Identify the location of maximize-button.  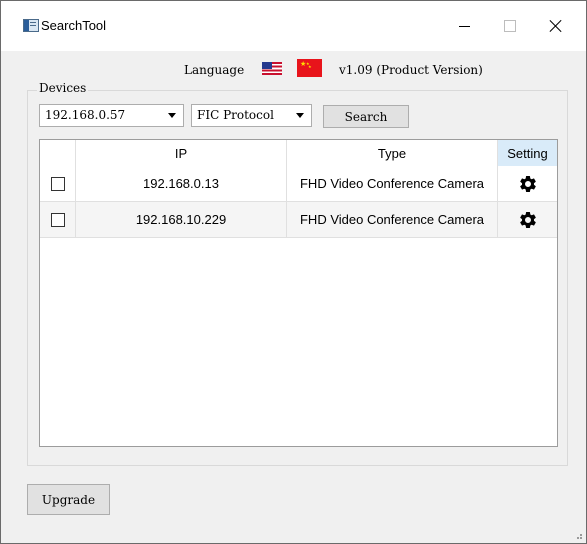
(510, 26).